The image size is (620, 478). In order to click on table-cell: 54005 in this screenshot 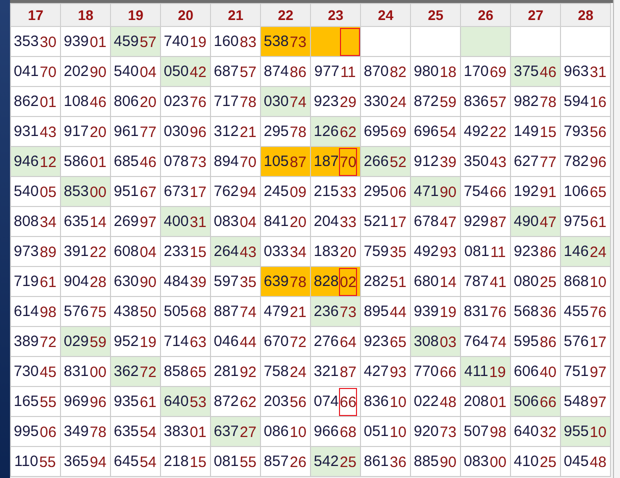, I will do `click(35, 191)`.